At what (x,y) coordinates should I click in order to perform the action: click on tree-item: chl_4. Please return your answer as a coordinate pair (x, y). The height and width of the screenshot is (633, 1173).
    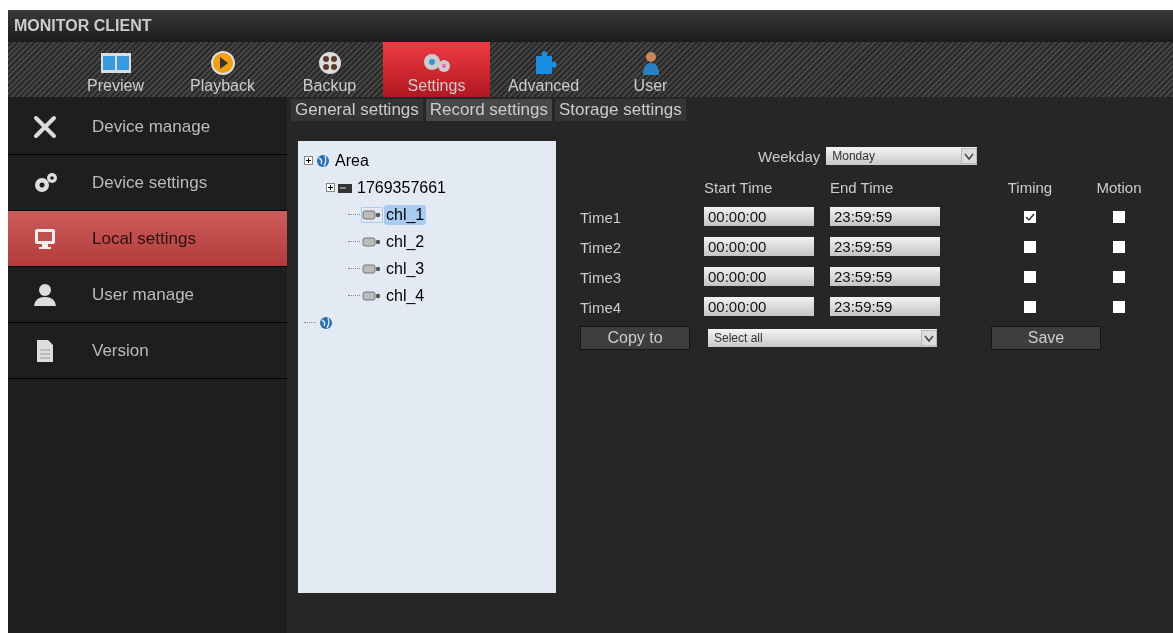
    Looking at the image, I should click on (405, 295).